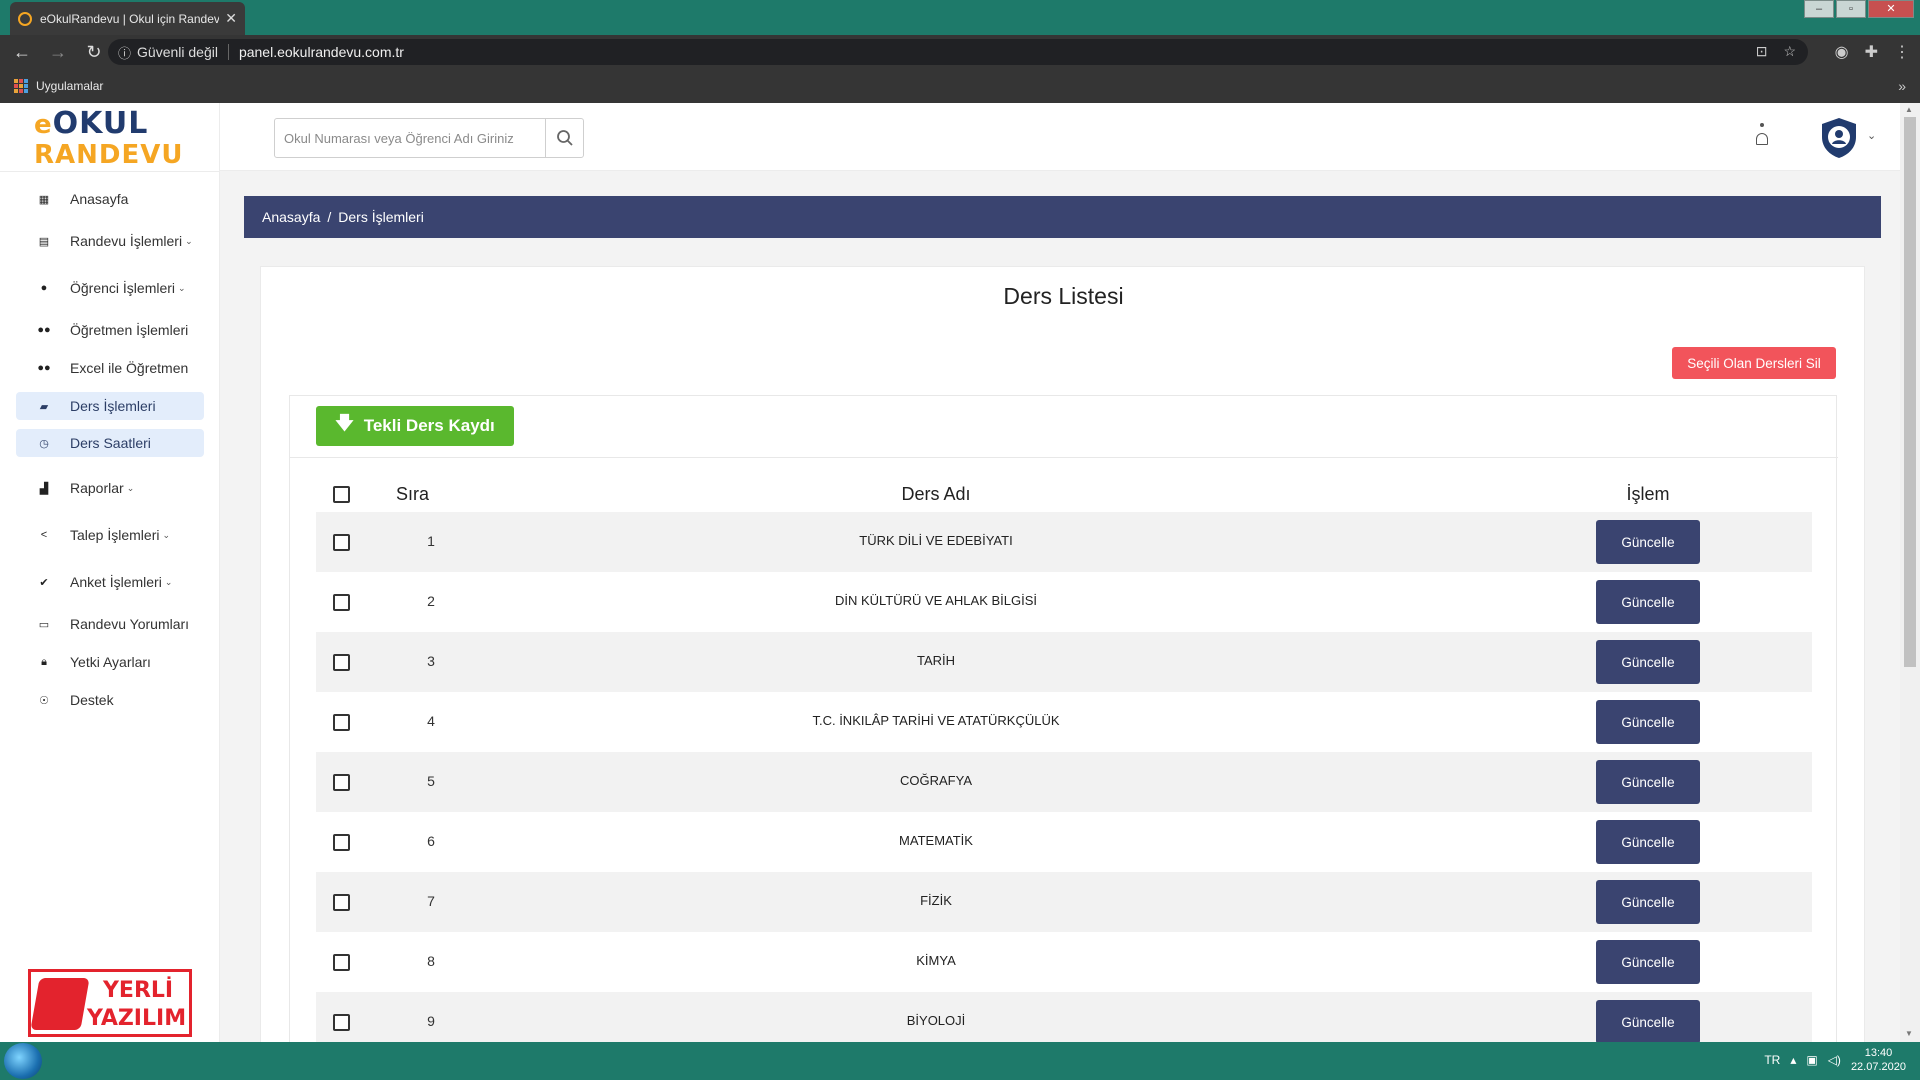  I want to click on sidebar-item-destek: ☉ Destek, so click(110, 700).